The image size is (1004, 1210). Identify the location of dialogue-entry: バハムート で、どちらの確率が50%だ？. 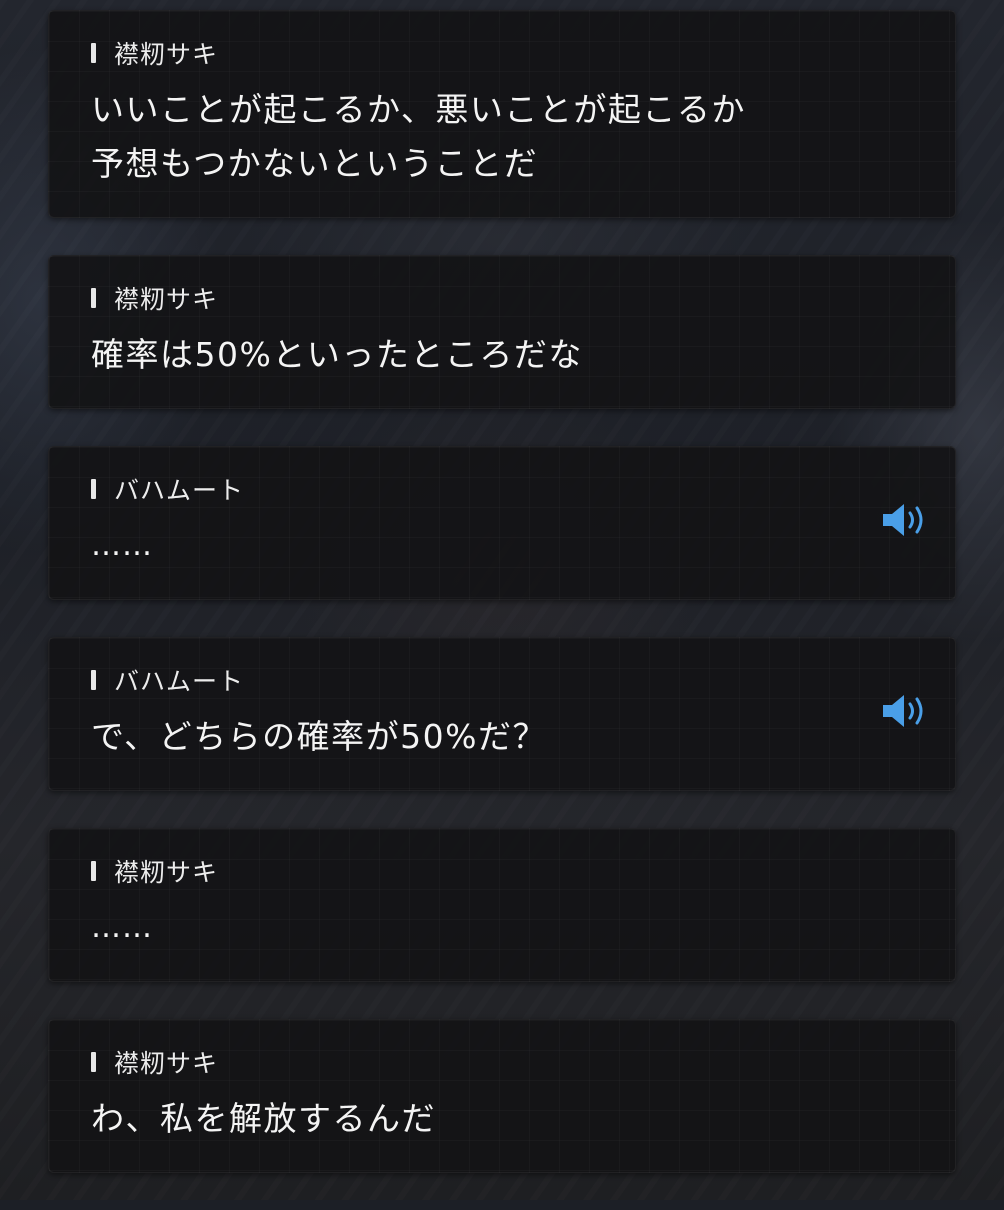
(502, 714).